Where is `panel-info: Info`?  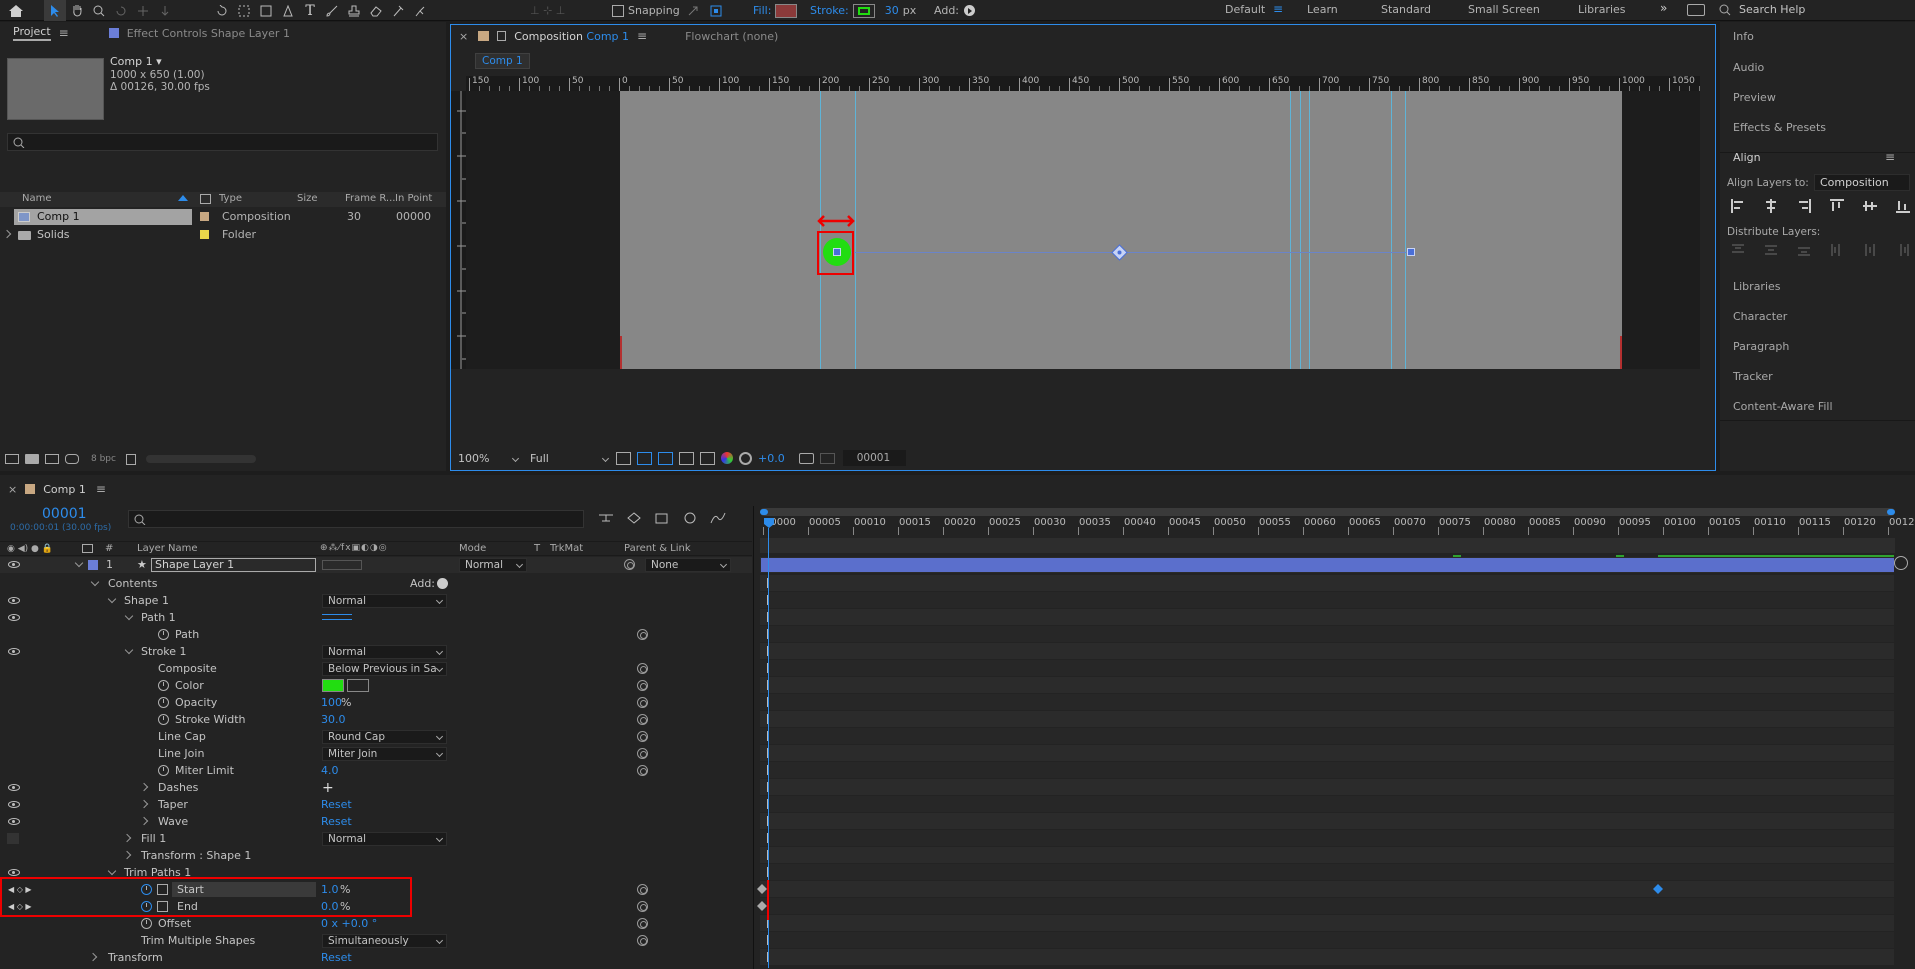
panel-info: Info is located at coordinates (1743, 36).